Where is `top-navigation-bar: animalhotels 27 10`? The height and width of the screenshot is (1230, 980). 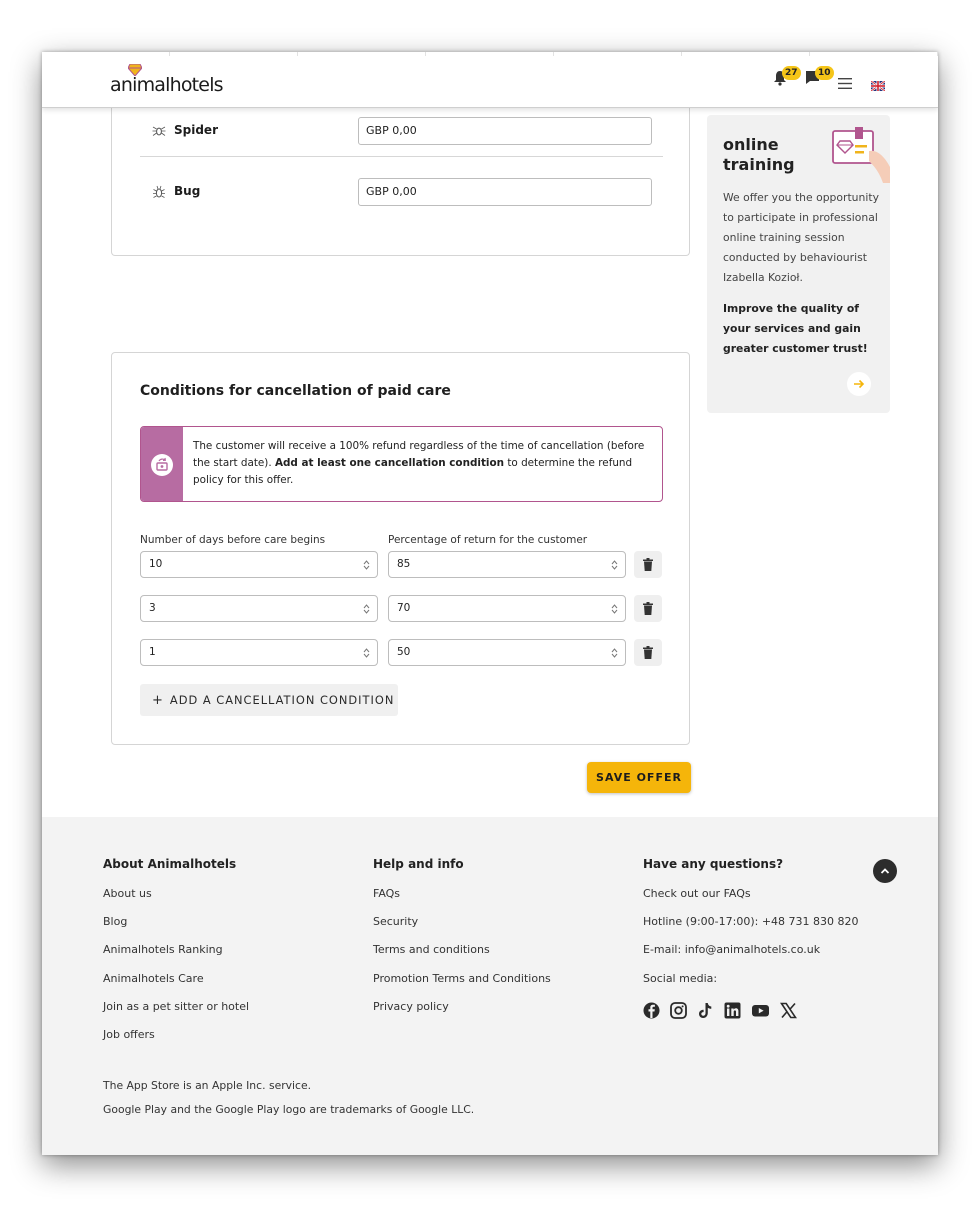
top-navigation-bar: animalhotels 27 10 is located at coordinates (490, 80).